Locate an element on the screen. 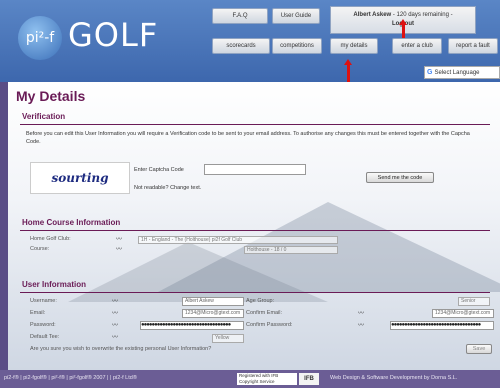  verification-heading: Verification is located at coordinates (44, 116).